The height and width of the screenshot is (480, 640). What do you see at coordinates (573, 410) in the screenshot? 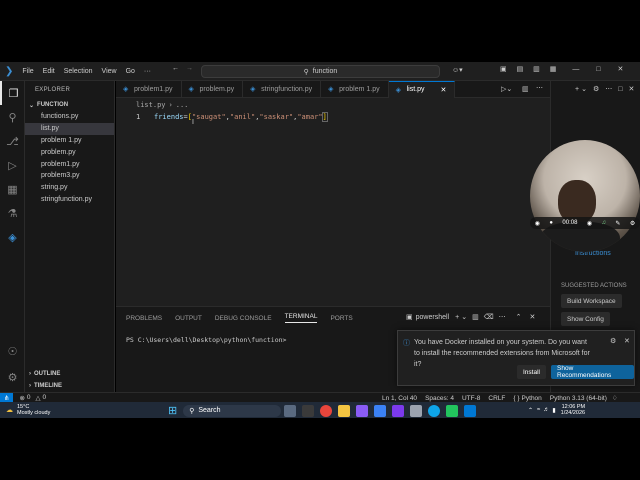
I see `clock: 12:06 PM 1/24/2026` at bounding box center [573, 410].